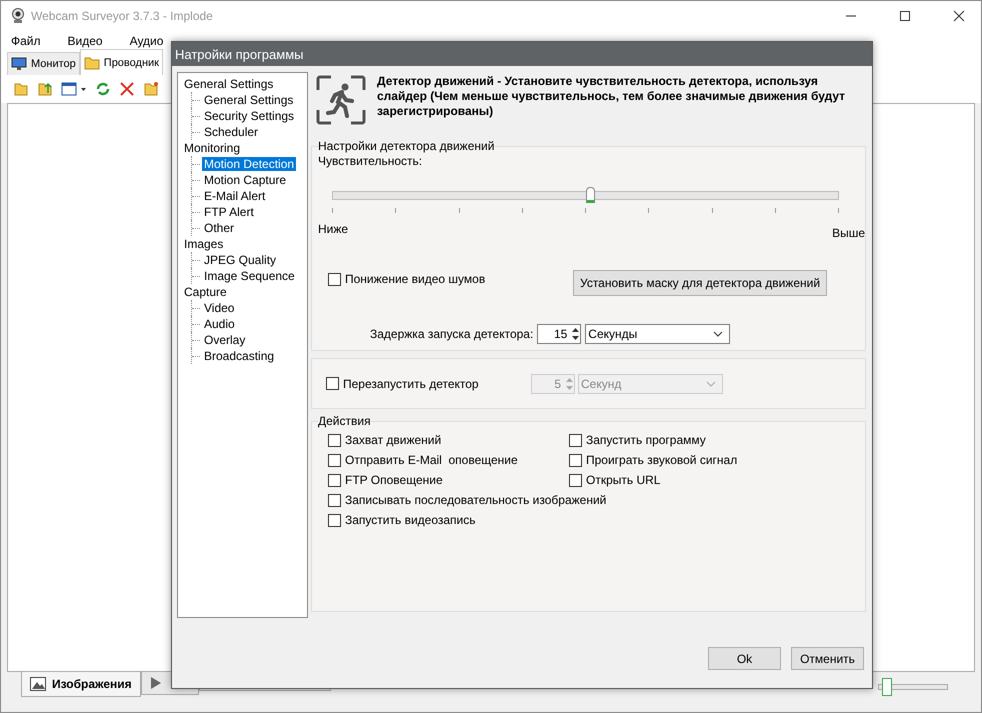 The width and height of the screenshot is (982, 713). Describe the element at coordinates (411, 383) in the screenshot. I see `checkbox-label: Перезапустить детектор` at that location.